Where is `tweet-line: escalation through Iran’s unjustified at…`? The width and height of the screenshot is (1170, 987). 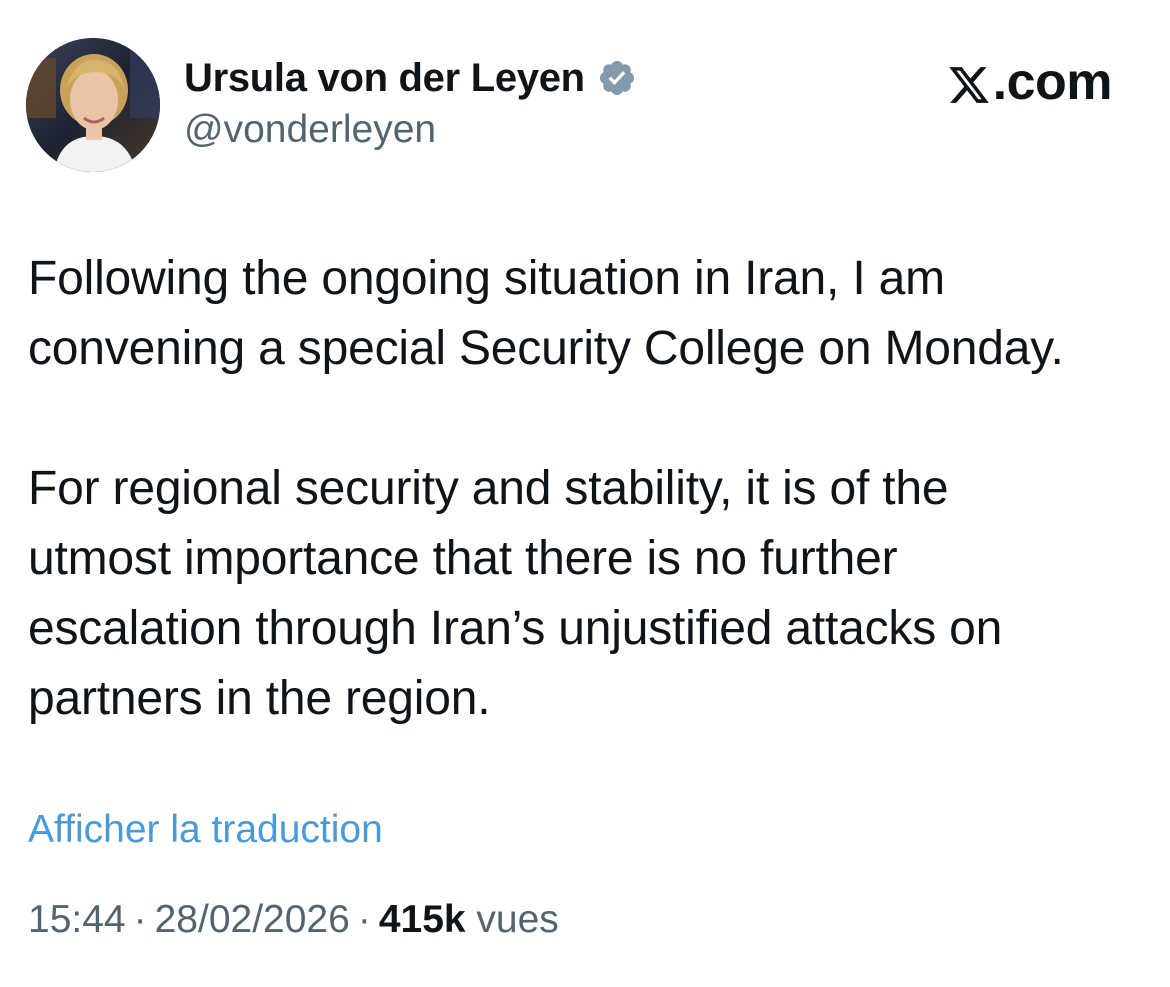 tweet-line: escalation through Iran’s unjustified at… is located at coordinates (515, 628).